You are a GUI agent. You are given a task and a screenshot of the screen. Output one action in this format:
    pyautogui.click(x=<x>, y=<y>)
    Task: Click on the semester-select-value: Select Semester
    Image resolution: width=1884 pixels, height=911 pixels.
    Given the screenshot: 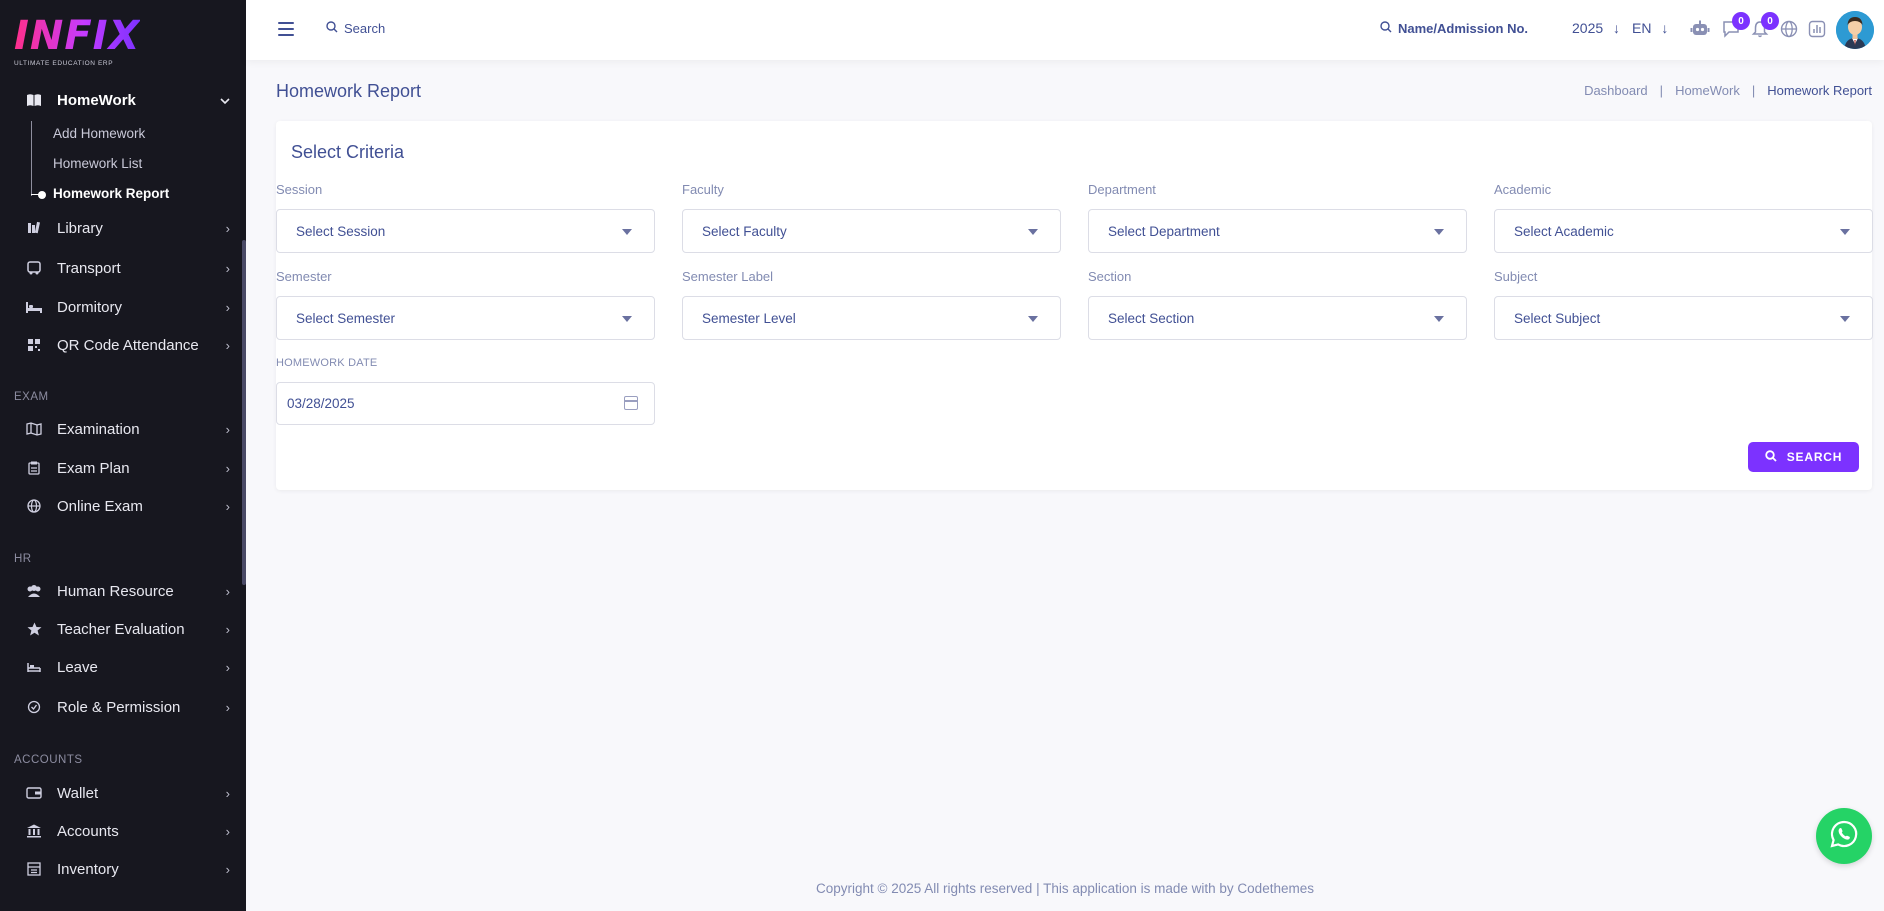 What is the action you would take?
    pyautogui.click(x=346, y=318)
    